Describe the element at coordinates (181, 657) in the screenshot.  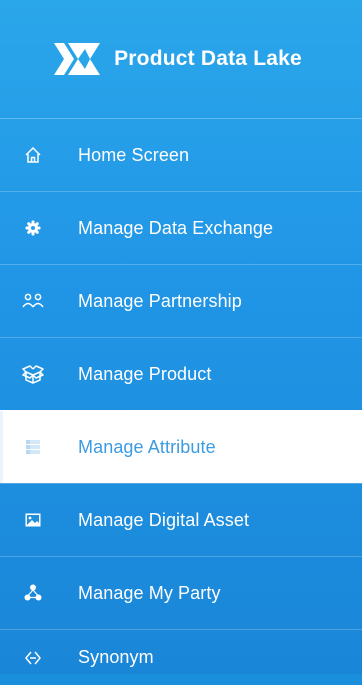
I see `sidebar-item-synonym: Synonym` at that location.